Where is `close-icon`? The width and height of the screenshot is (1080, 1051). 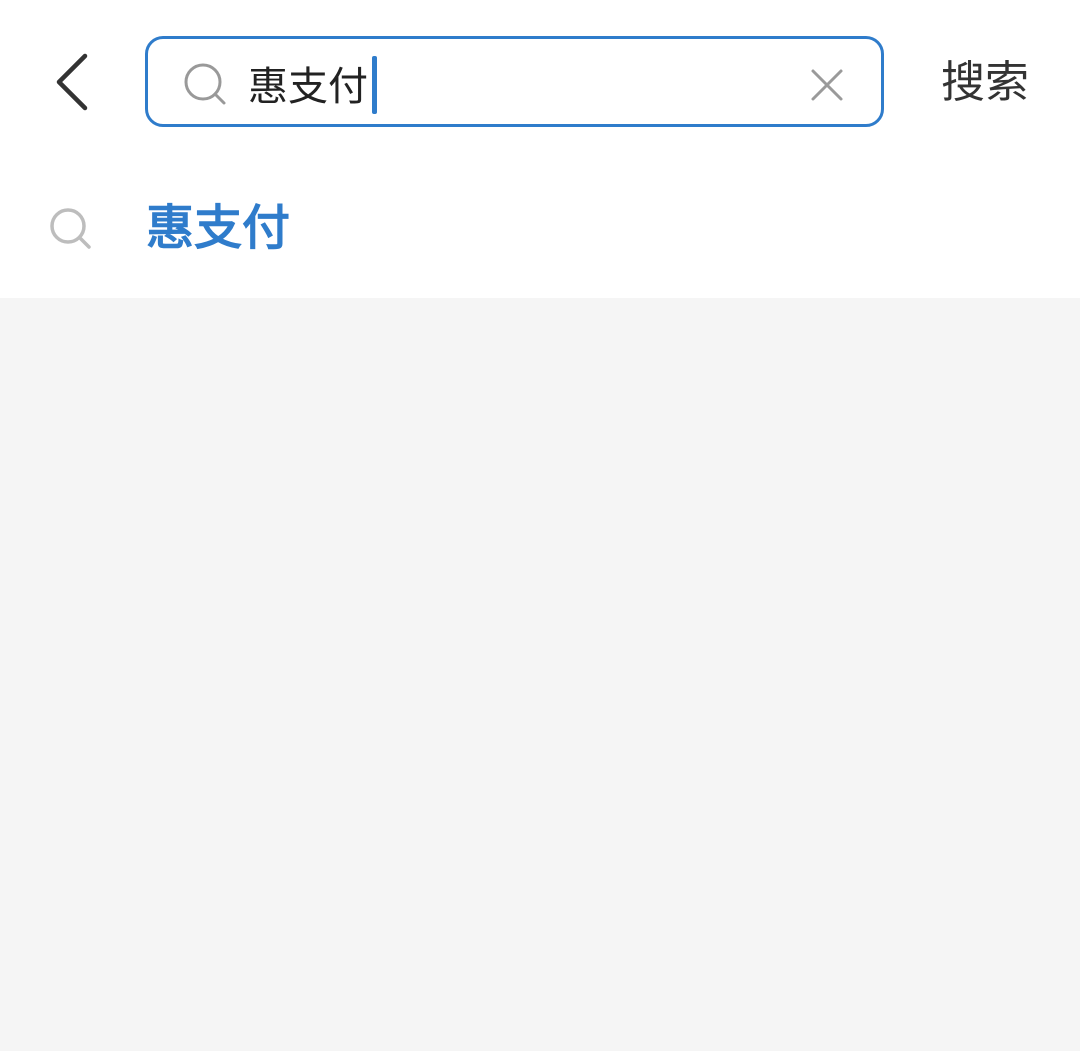 close-icon is located at coordinates (827, 85).